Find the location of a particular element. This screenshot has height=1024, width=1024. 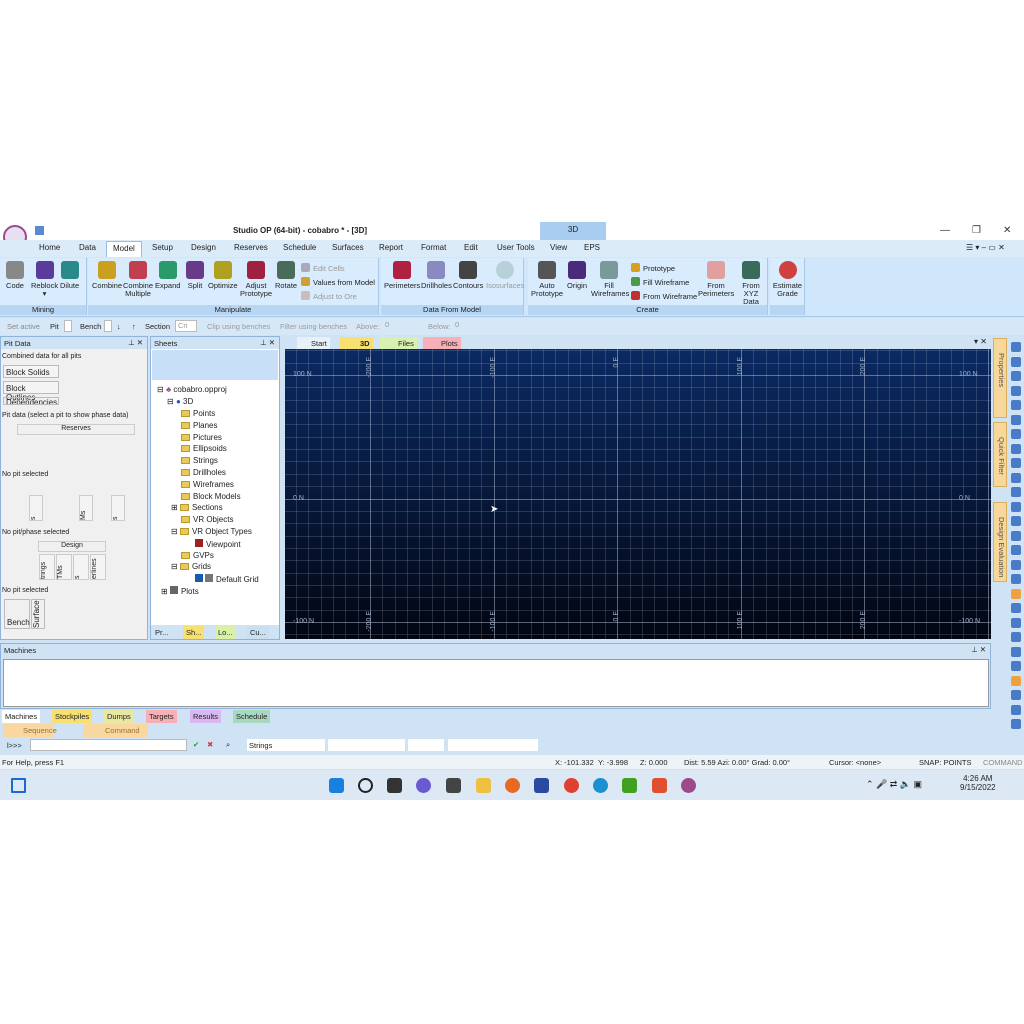

below-input: 0 is located at coordinates (473, 326).